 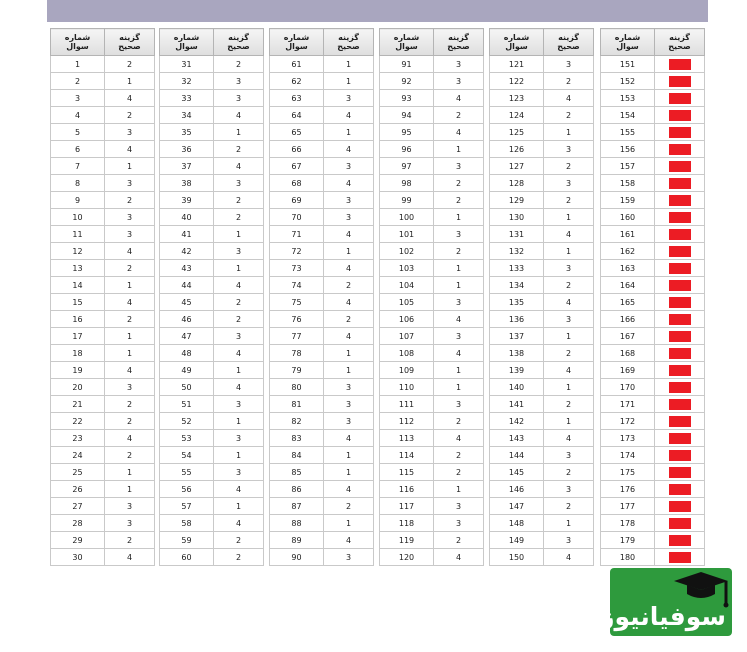 What do you see at coordinates (541, 234) in the screenshot?
I see `table-row: 131 4` at bounding box center [541, 234].